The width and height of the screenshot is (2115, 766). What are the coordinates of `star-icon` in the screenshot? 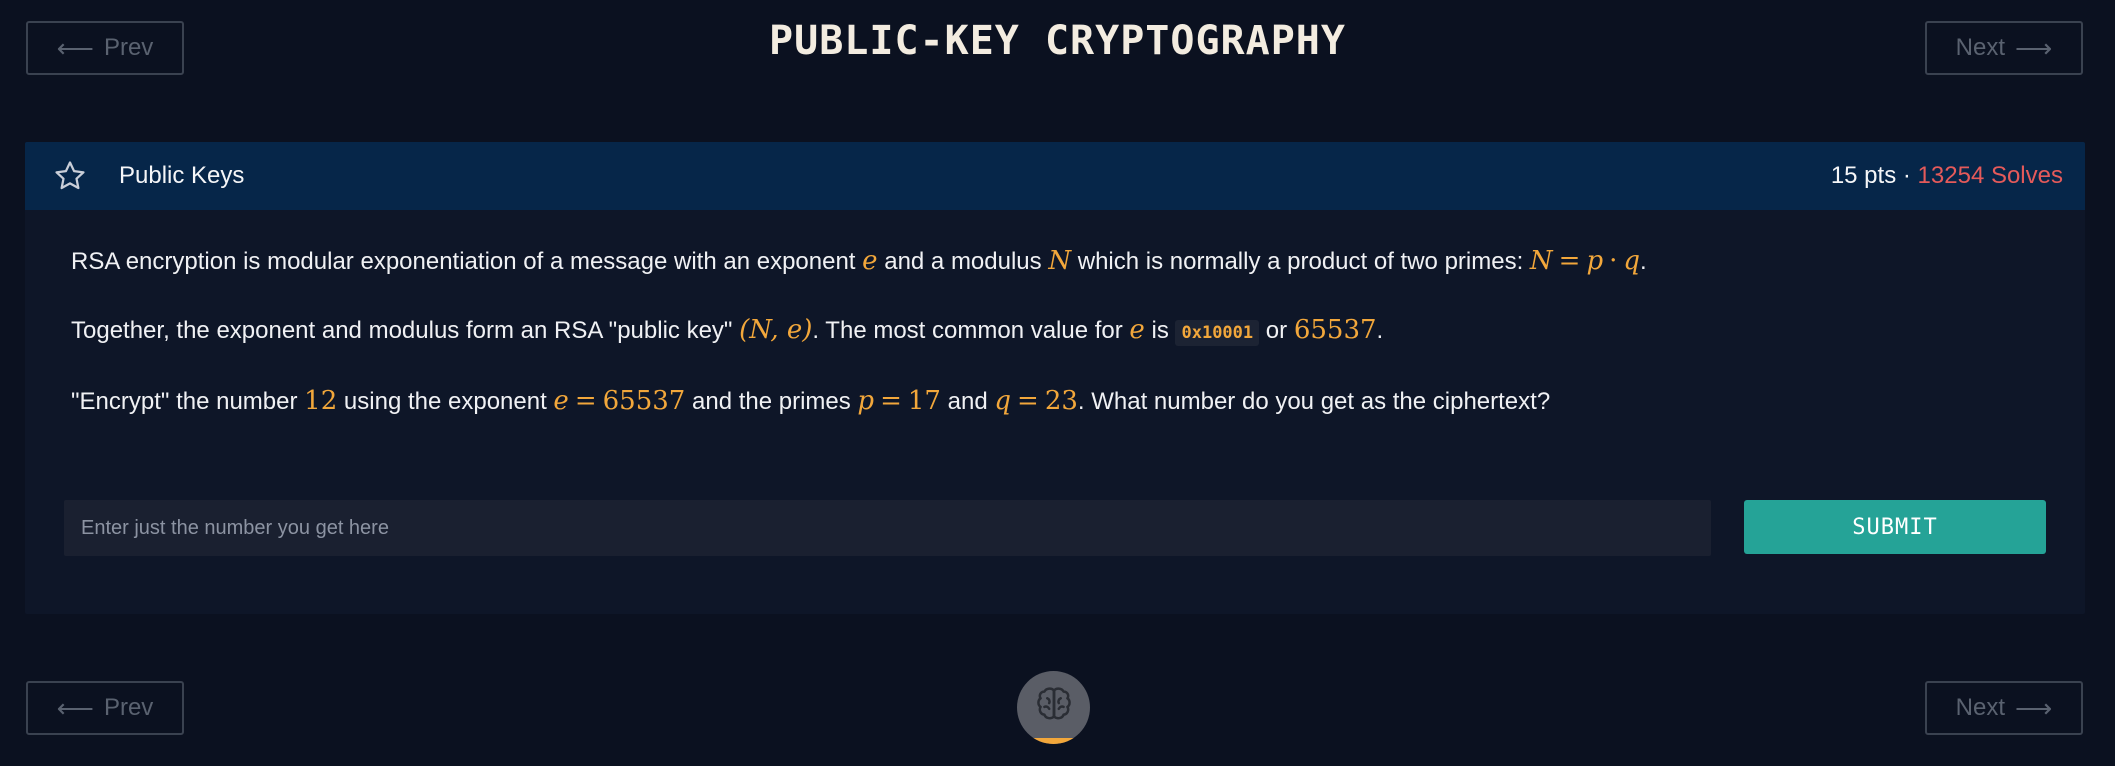 It's located at (71, 176).